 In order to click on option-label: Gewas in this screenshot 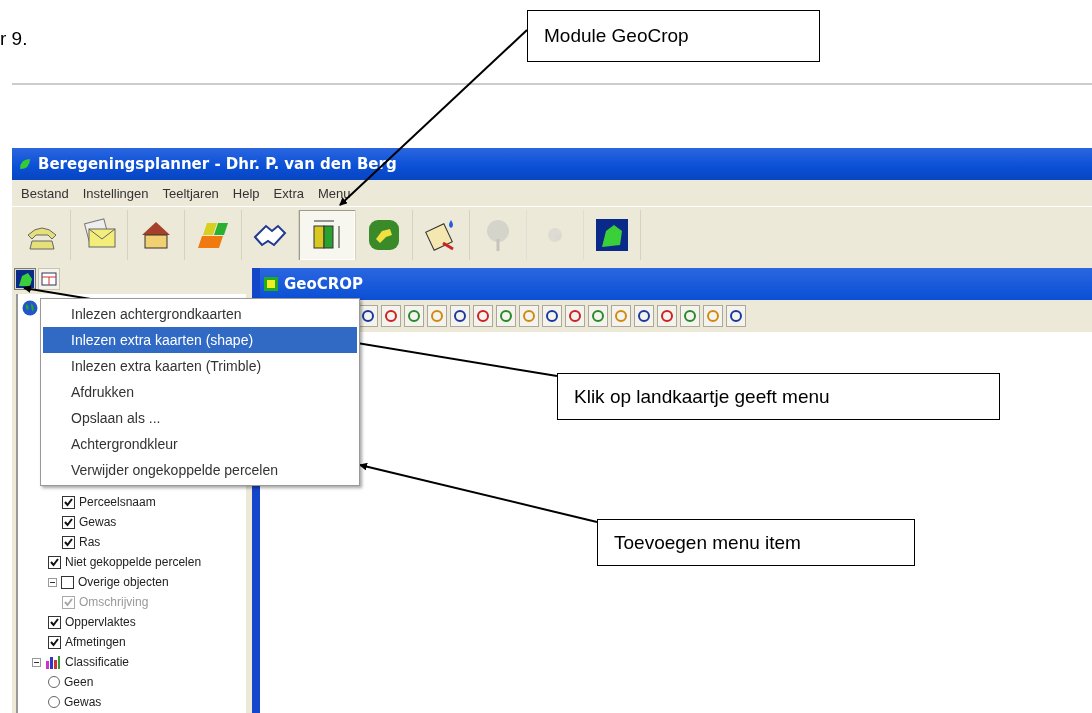, I will do `click(83, 702)`.